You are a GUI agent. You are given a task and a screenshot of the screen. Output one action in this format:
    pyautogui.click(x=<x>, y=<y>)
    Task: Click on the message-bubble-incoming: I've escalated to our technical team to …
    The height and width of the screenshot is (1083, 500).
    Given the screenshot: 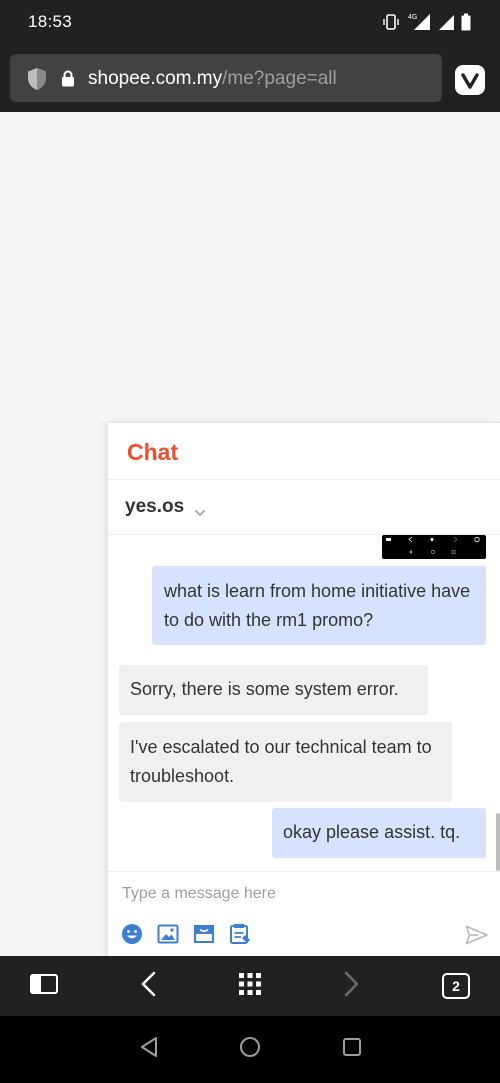 What is the action you would take?
    pyautogui.click(x=285, y=762)
    